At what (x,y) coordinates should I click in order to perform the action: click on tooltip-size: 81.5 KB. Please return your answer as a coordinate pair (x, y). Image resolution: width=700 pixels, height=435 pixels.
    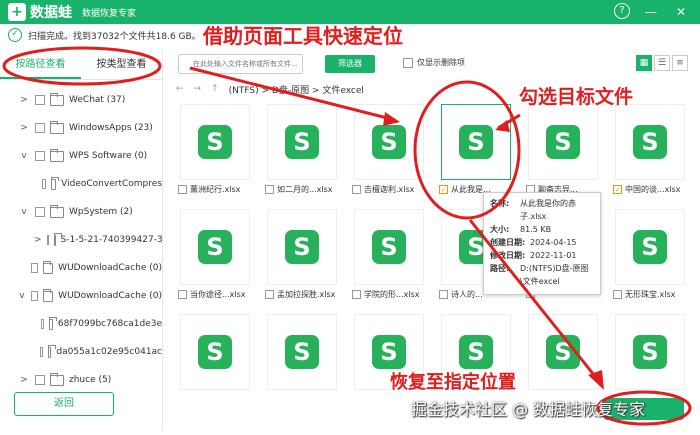
    Looking at the image, I should click on (536, 229).